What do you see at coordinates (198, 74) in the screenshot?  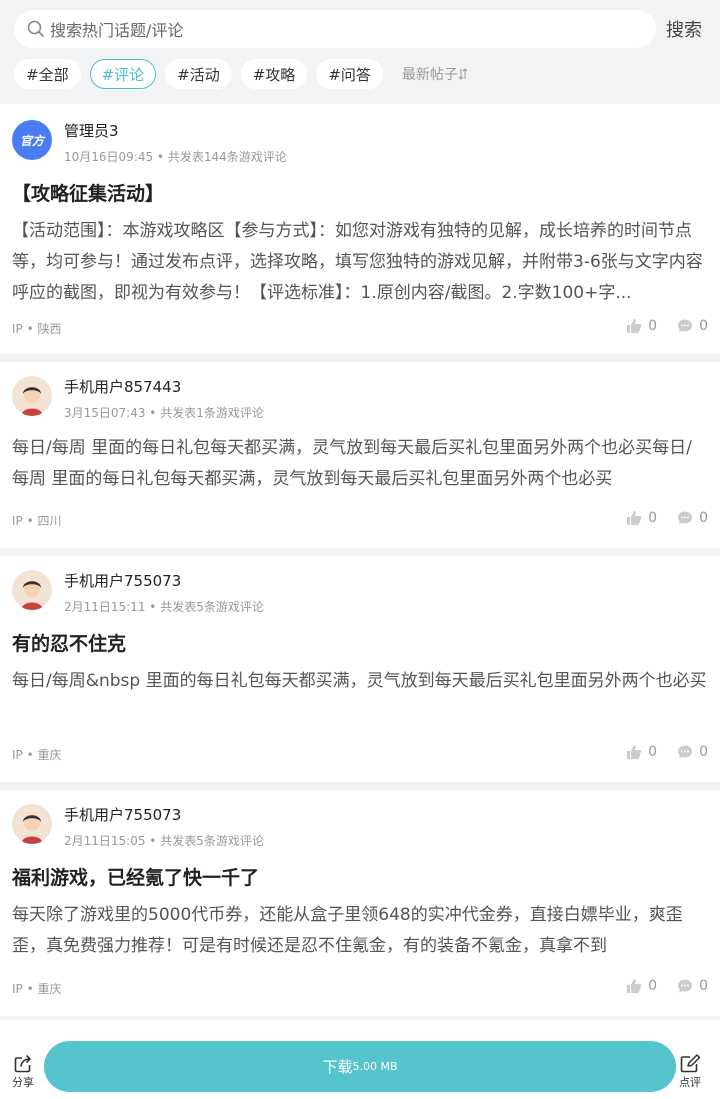 I see `tab-events: #活动` at bounding box center [198, 74].